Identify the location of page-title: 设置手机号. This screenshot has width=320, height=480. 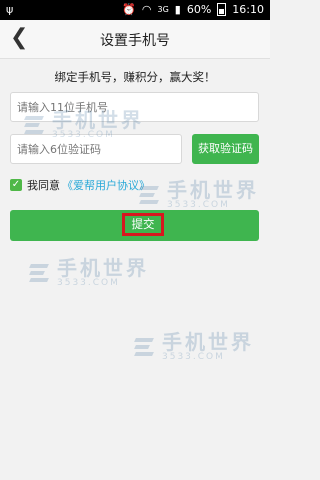
(135, 41).